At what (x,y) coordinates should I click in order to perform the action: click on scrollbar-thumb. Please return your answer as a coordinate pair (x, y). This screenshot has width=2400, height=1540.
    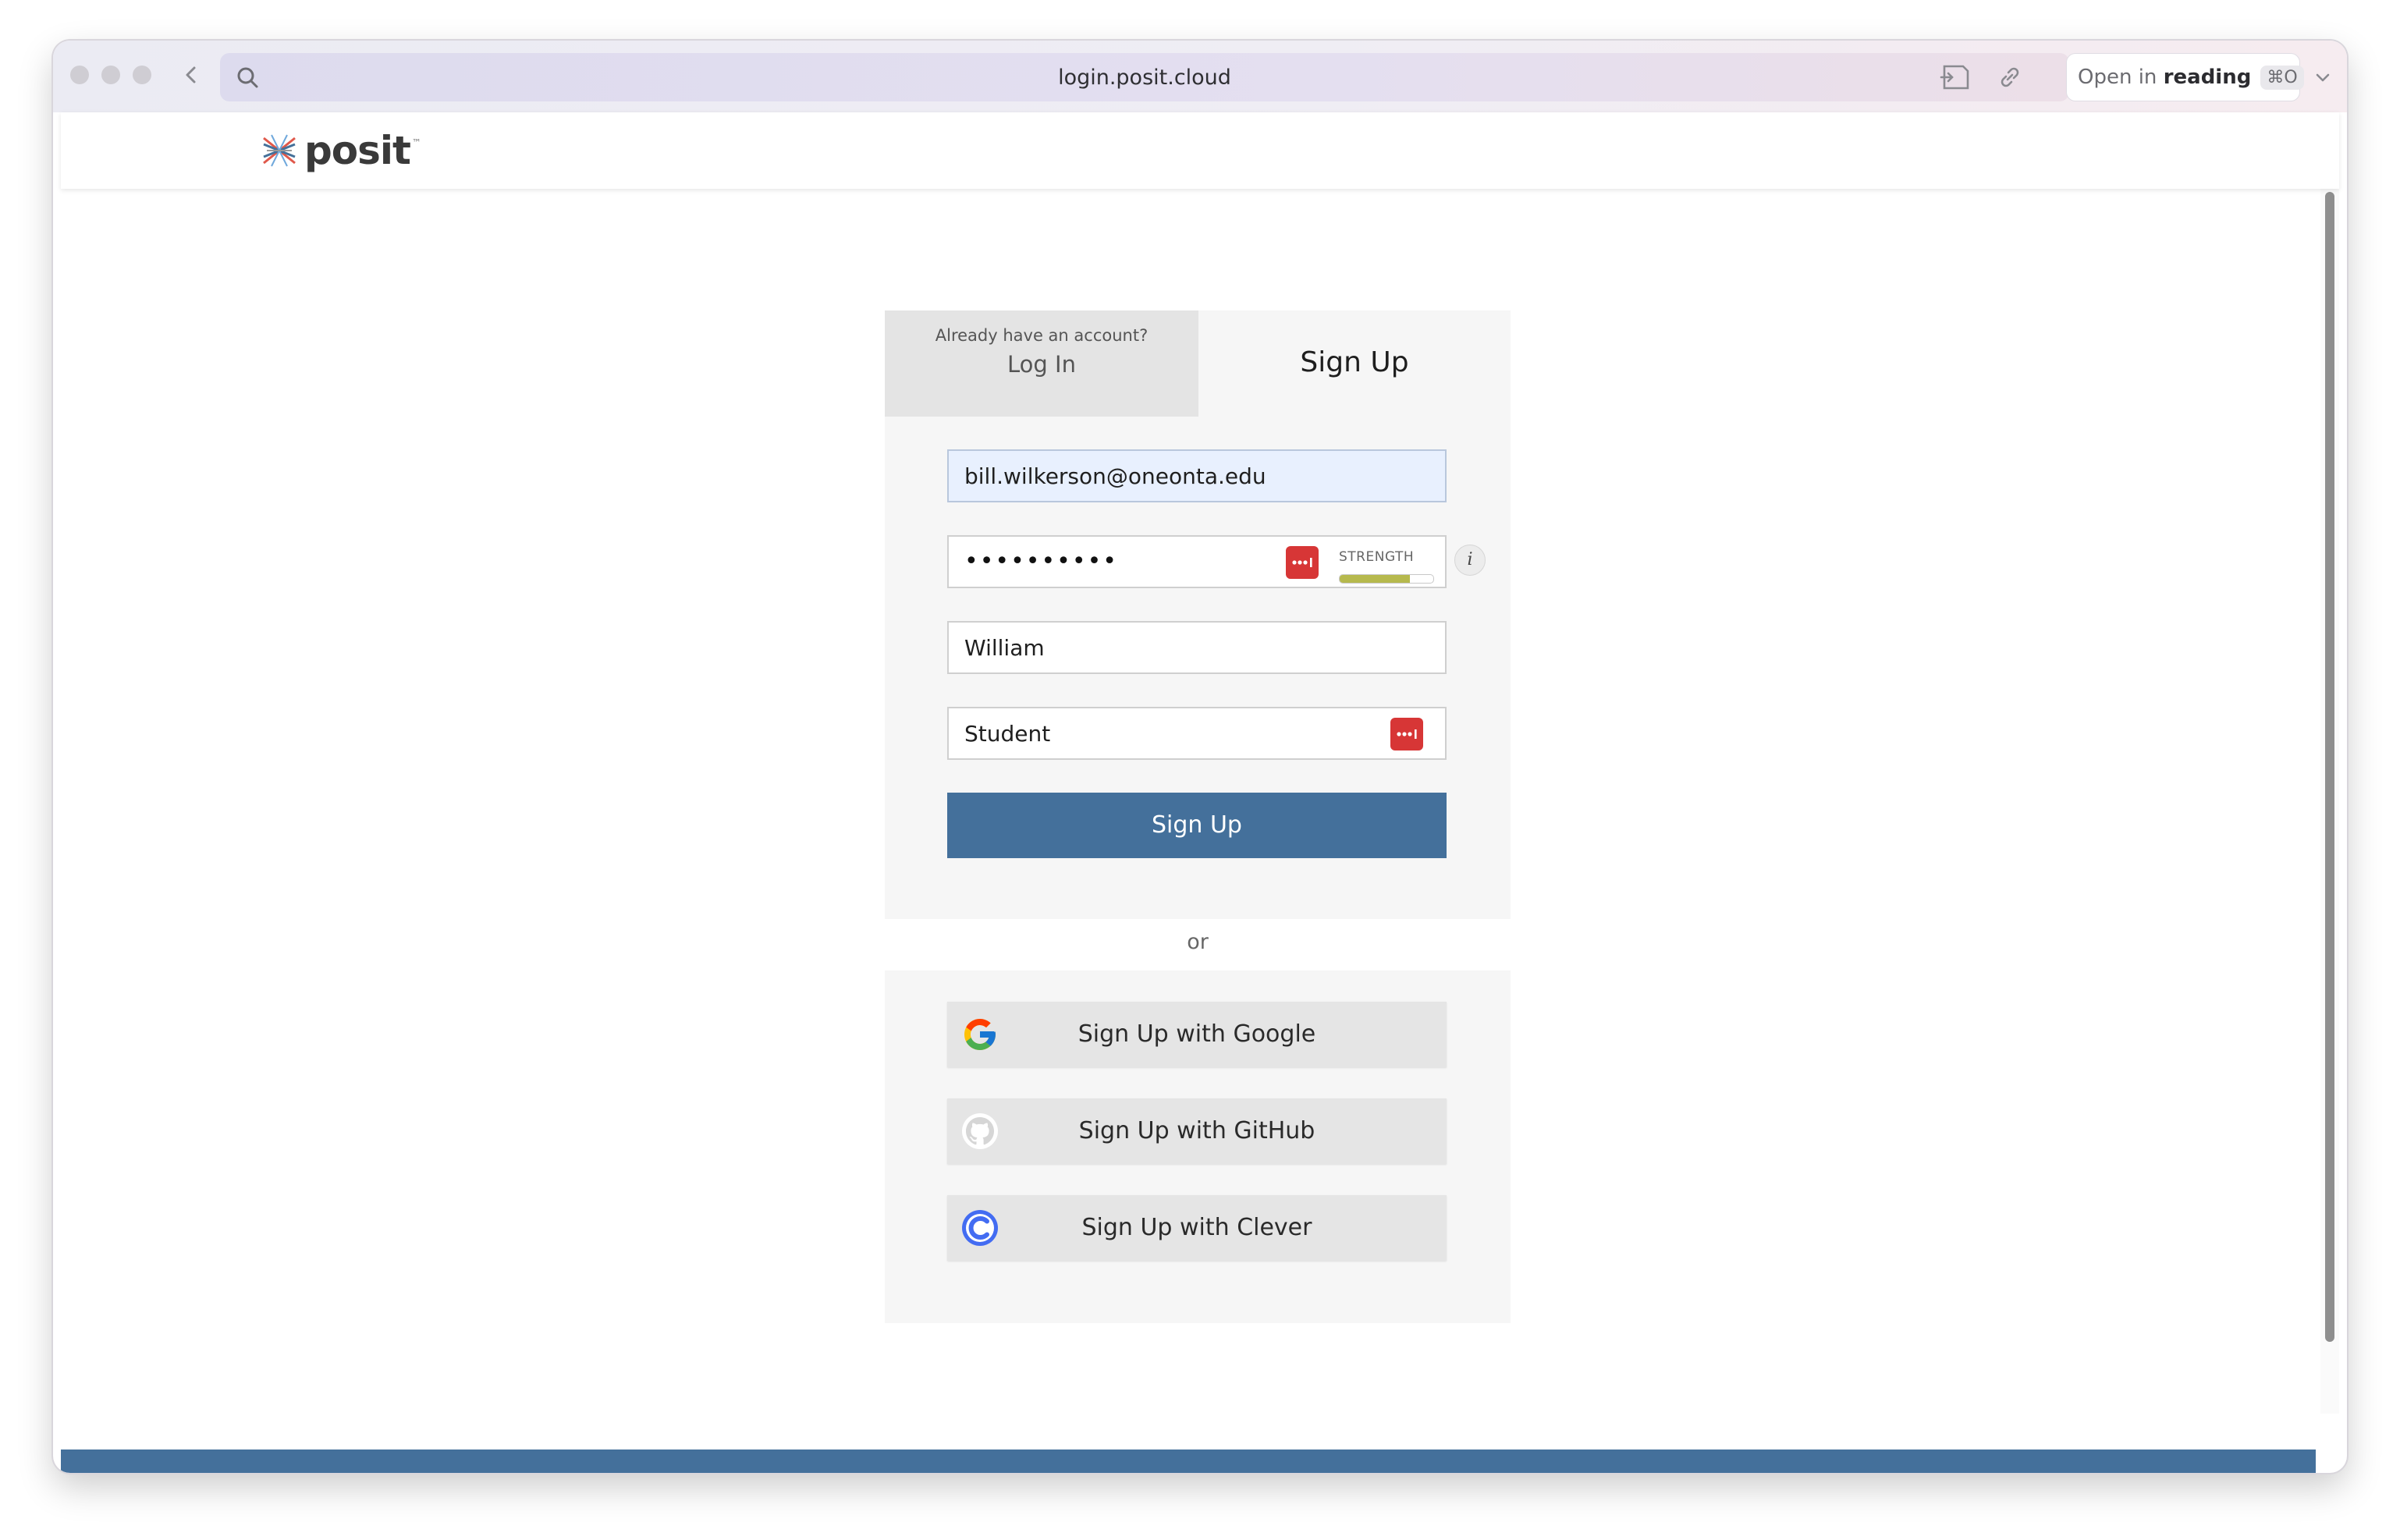
    Looking at the image, I should click on (2329, 767).